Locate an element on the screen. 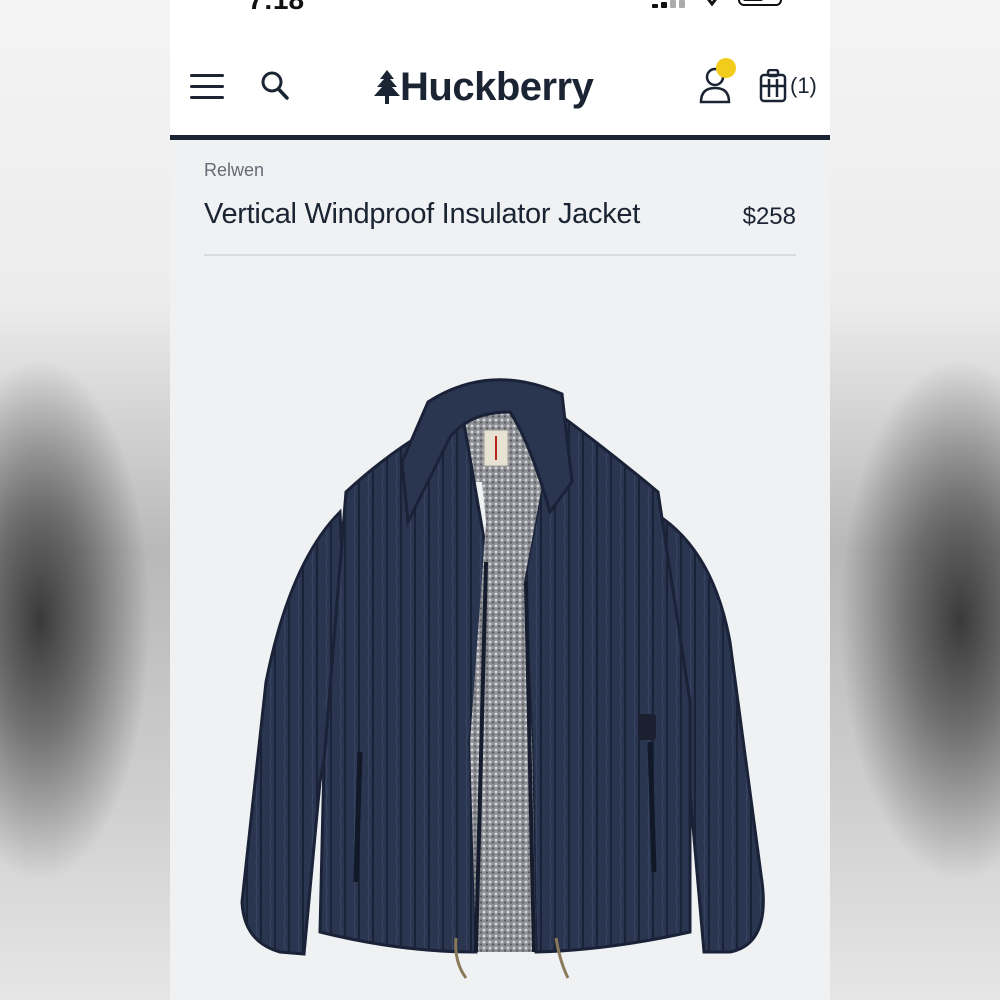 The image size is (1000, 1000). signal-icon is located at coordinates (672, 4).